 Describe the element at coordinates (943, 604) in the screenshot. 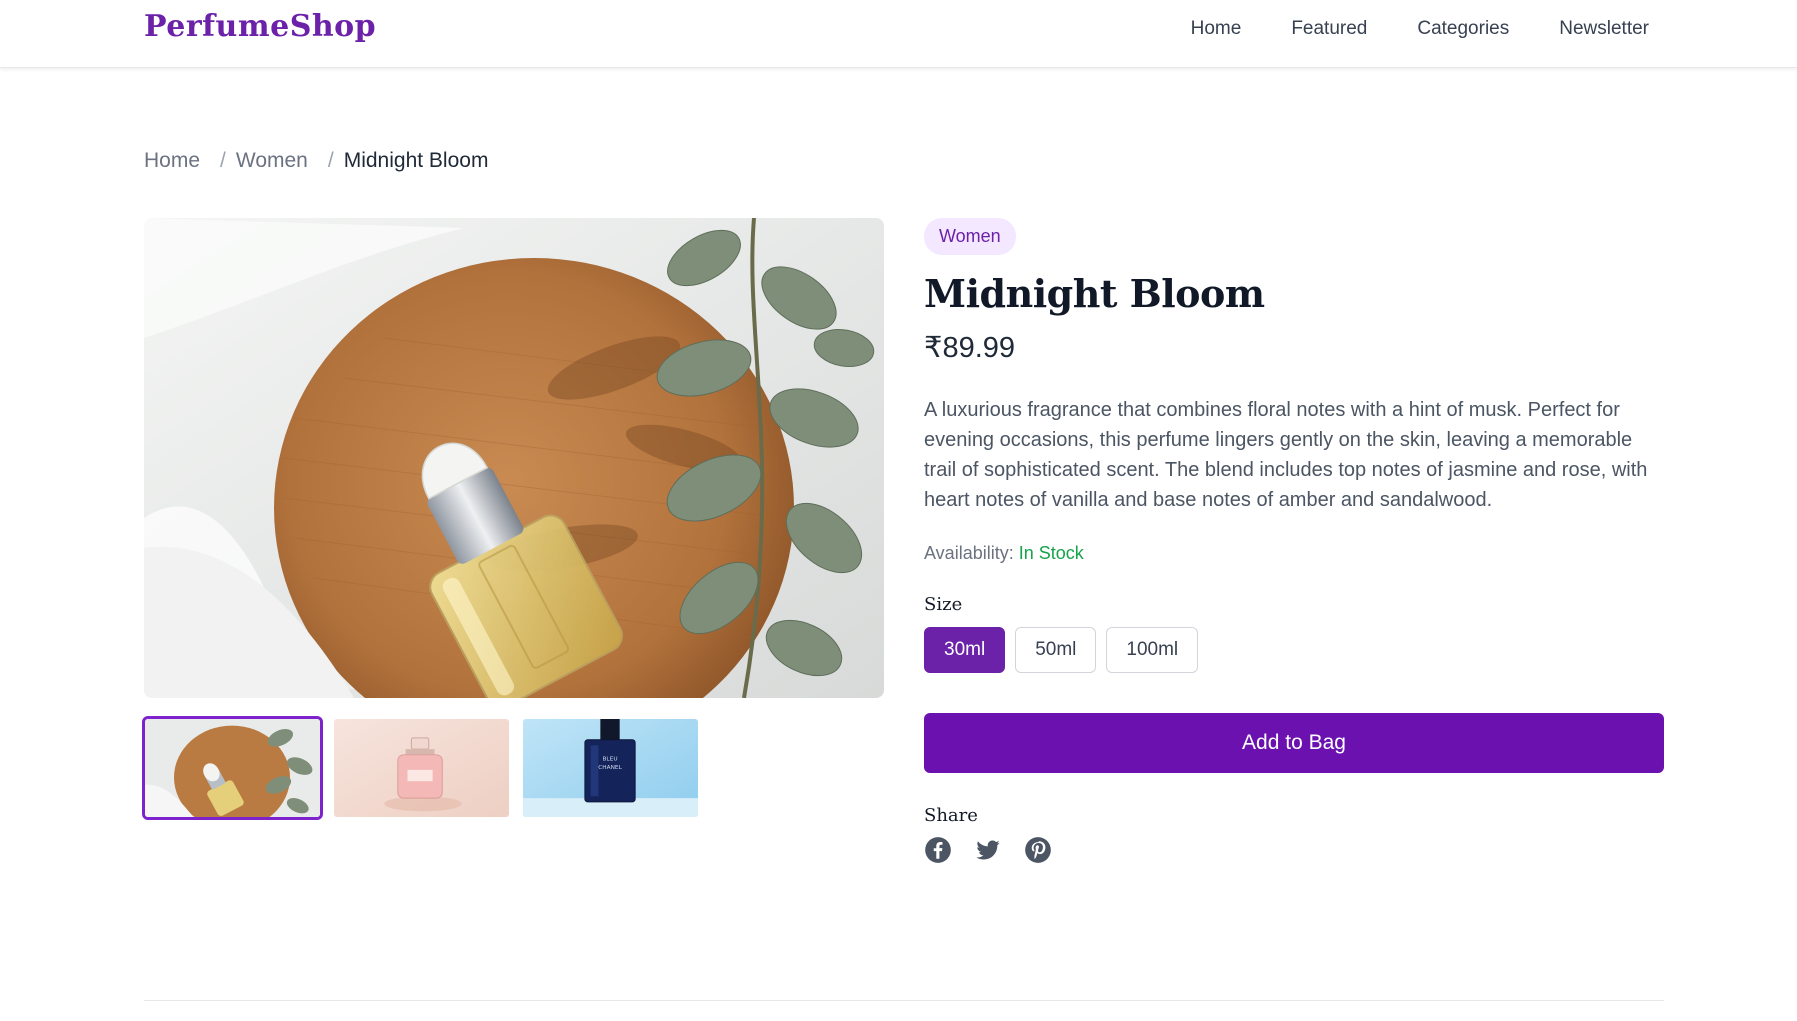

I see `size-label: Size` at that location.